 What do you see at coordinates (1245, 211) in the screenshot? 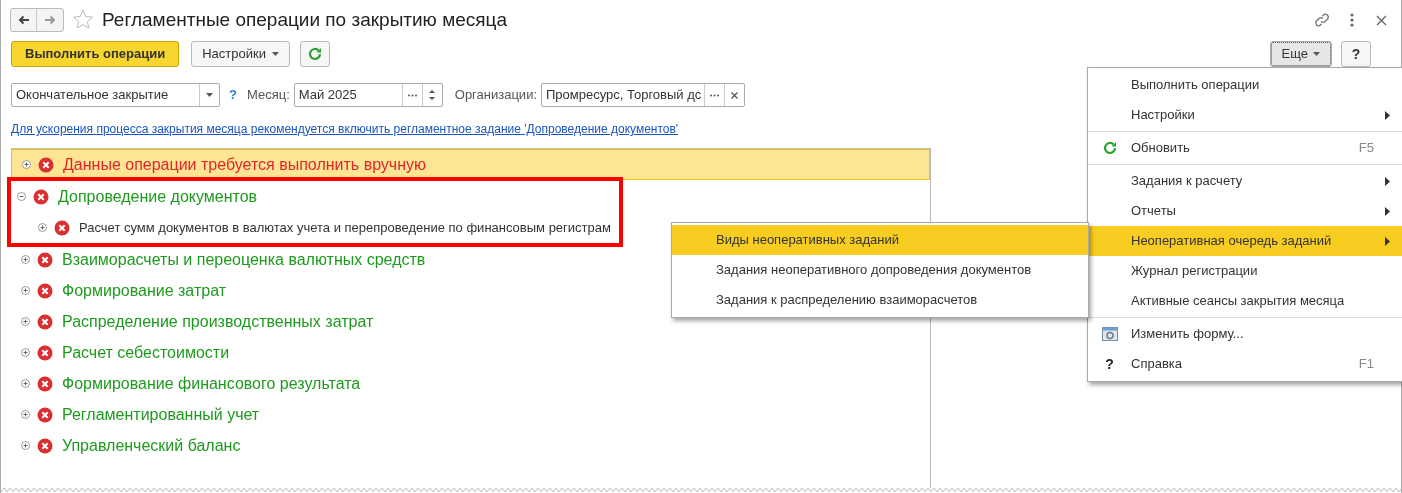
I see `menu-item: Отчеты` at bounding box center [1245, 211].